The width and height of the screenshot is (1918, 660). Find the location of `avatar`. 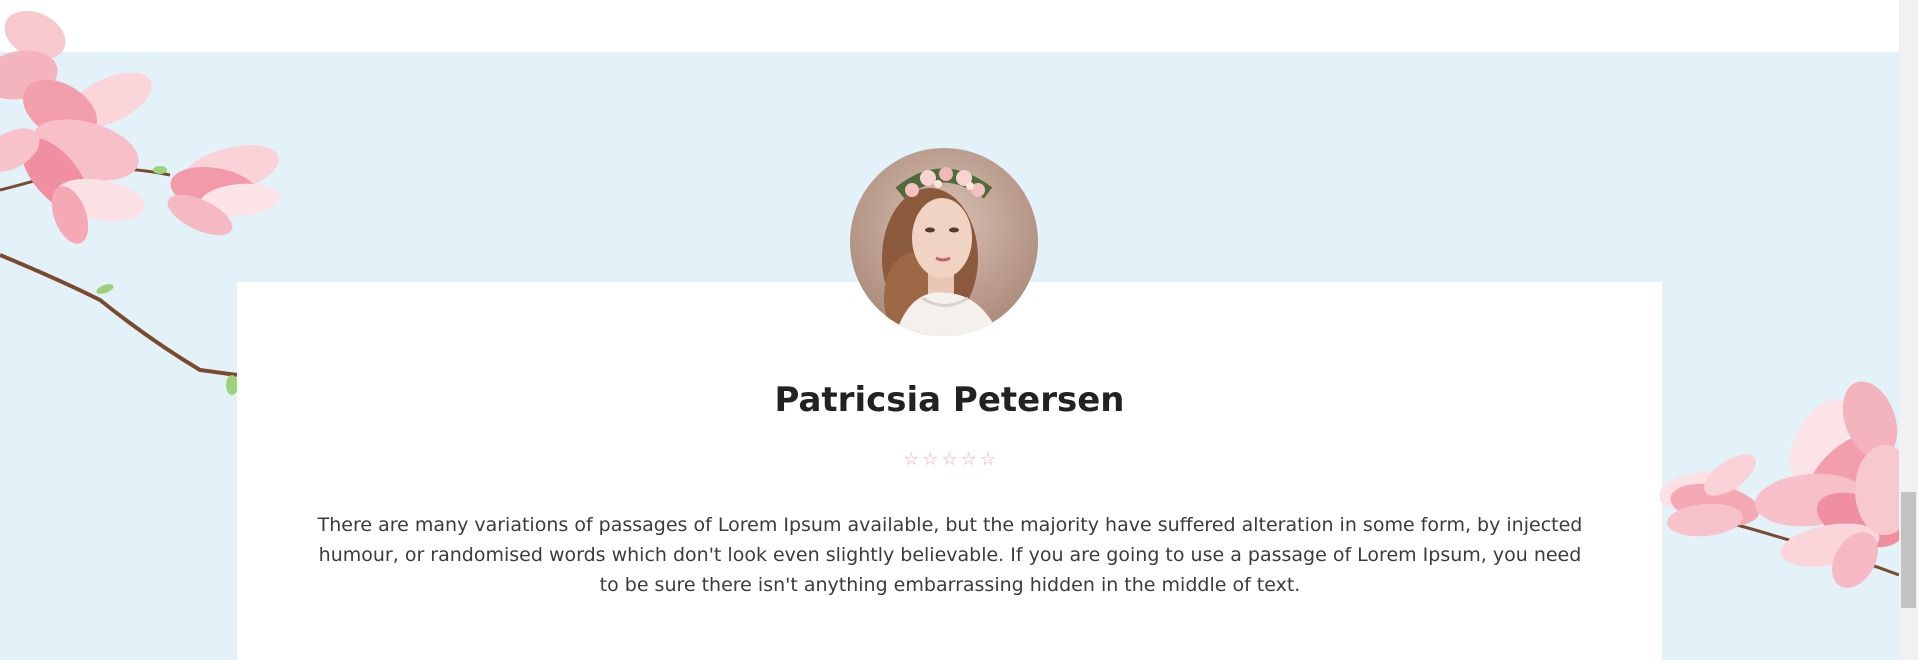

avatar is located at coordinates (944, 242).